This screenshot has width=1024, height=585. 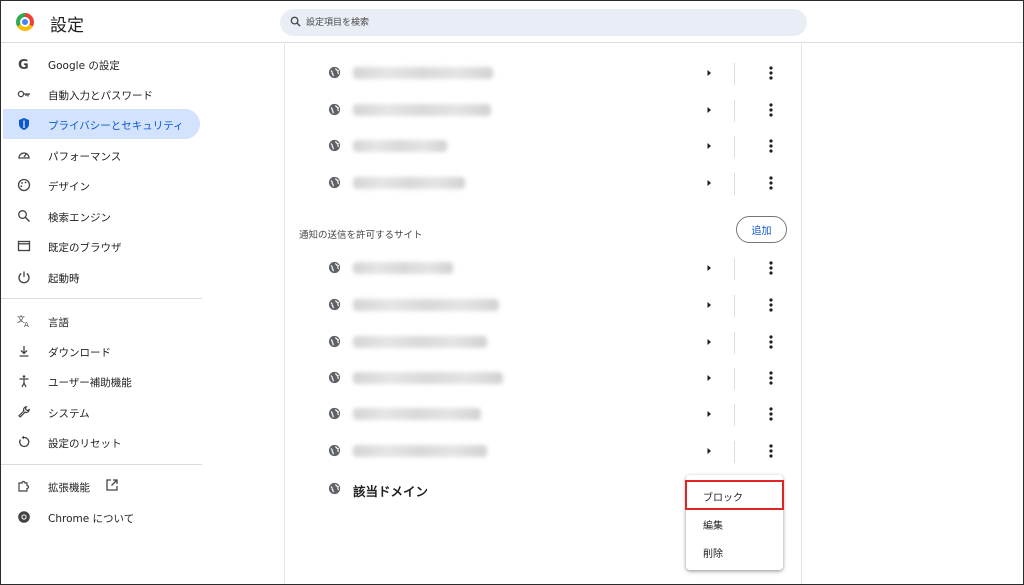 What do you see at coordinates (79, 218) in the screenshot?
I see `sidebar-item-label: 検索エンジン` at bounding box center [79, 218].